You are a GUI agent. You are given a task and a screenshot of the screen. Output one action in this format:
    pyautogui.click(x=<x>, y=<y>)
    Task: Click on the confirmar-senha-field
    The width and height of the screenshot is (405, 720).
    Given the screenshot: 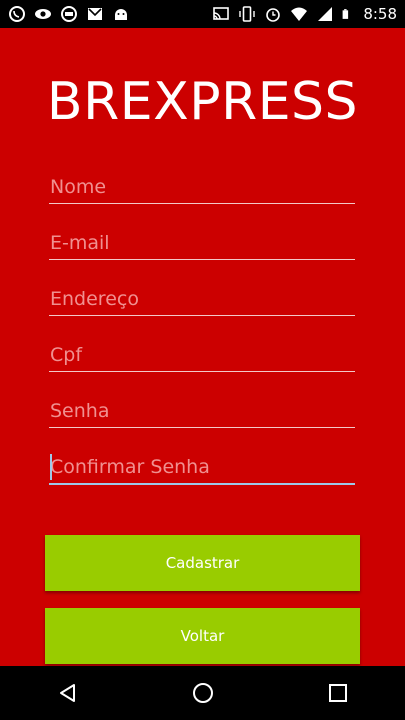 What is the action you would take?
    pyautogui.click(x=202, y=468)
    